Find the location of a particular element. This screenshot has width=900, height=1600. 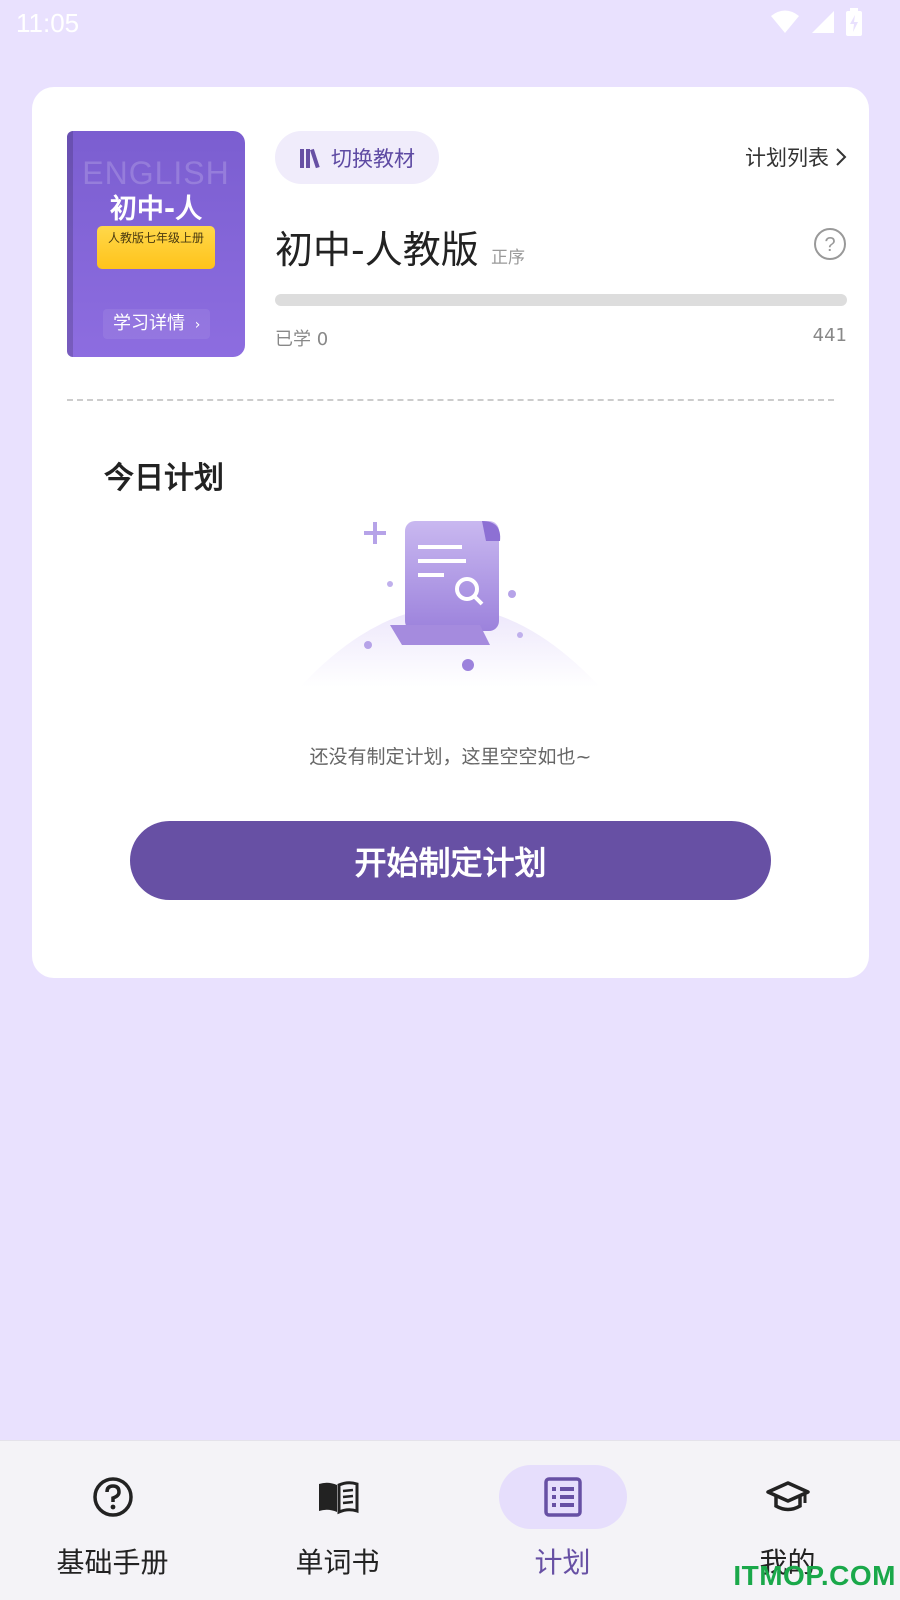

order-tag: 正序 is located at coordinates (508, 258).